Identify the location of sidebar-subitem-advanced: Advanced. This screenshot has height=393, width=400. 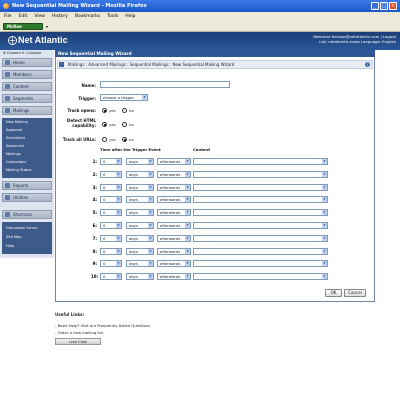
(15, 146).